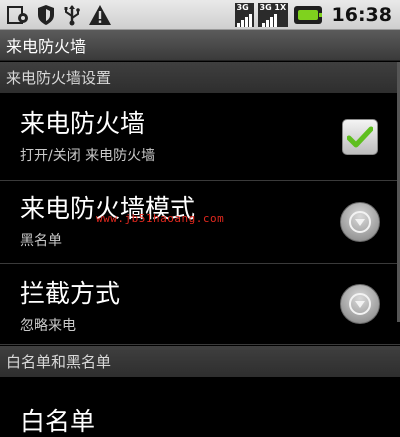  I want to click on signal-3g-icon: 3G, so click(244, 15).